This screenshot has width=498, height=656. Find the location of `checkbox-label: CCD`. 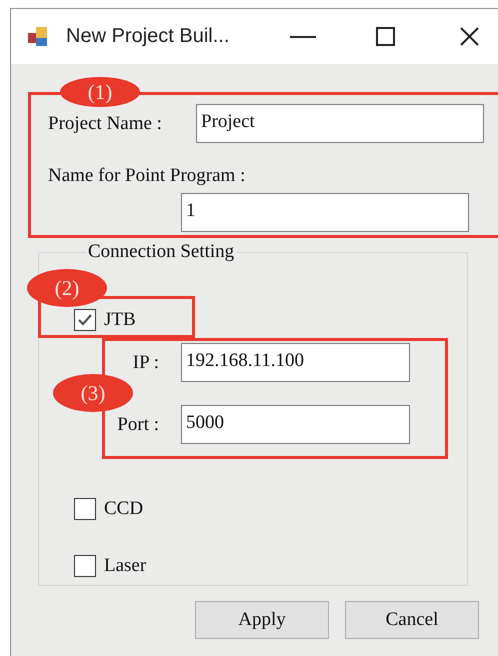

checkbox-label: CCD is located at coordinates (124, 509).